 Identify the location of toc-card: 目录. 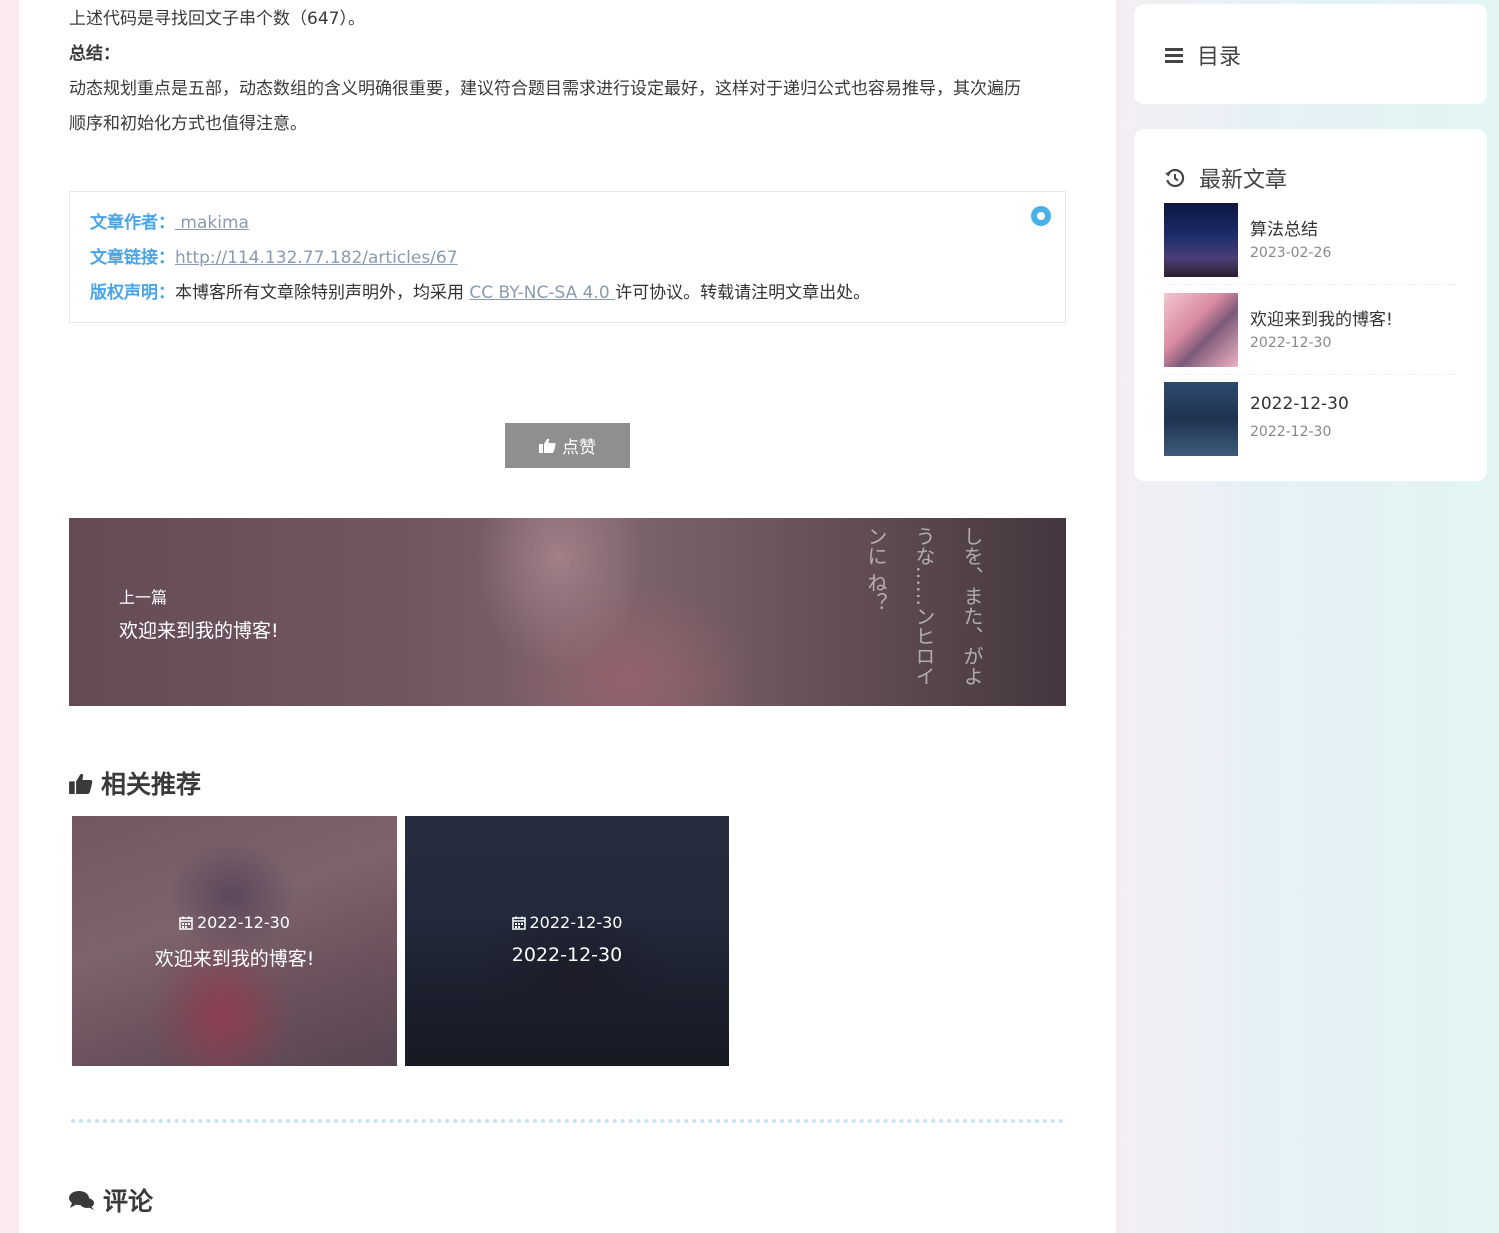
(1310, 54).